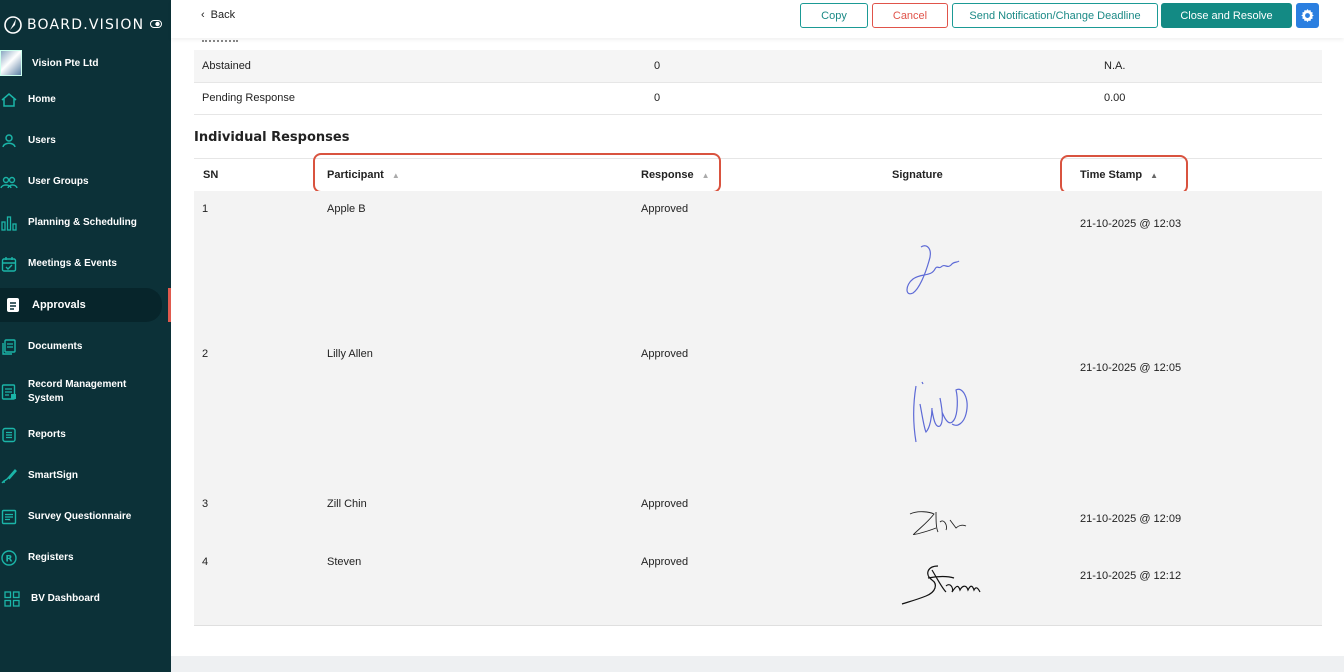 This screenshot has height=672, width=1344. Describe the element at coordinates (205, 504) in the screenshot. I see `cell-sn: 3` at that location.